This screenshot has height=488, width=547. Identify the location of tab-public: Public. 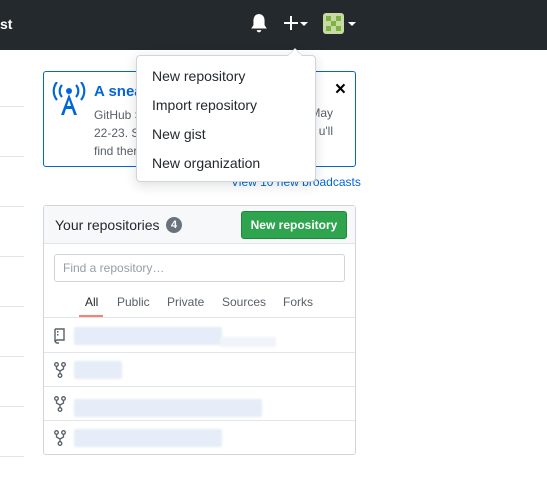
(133, 302).